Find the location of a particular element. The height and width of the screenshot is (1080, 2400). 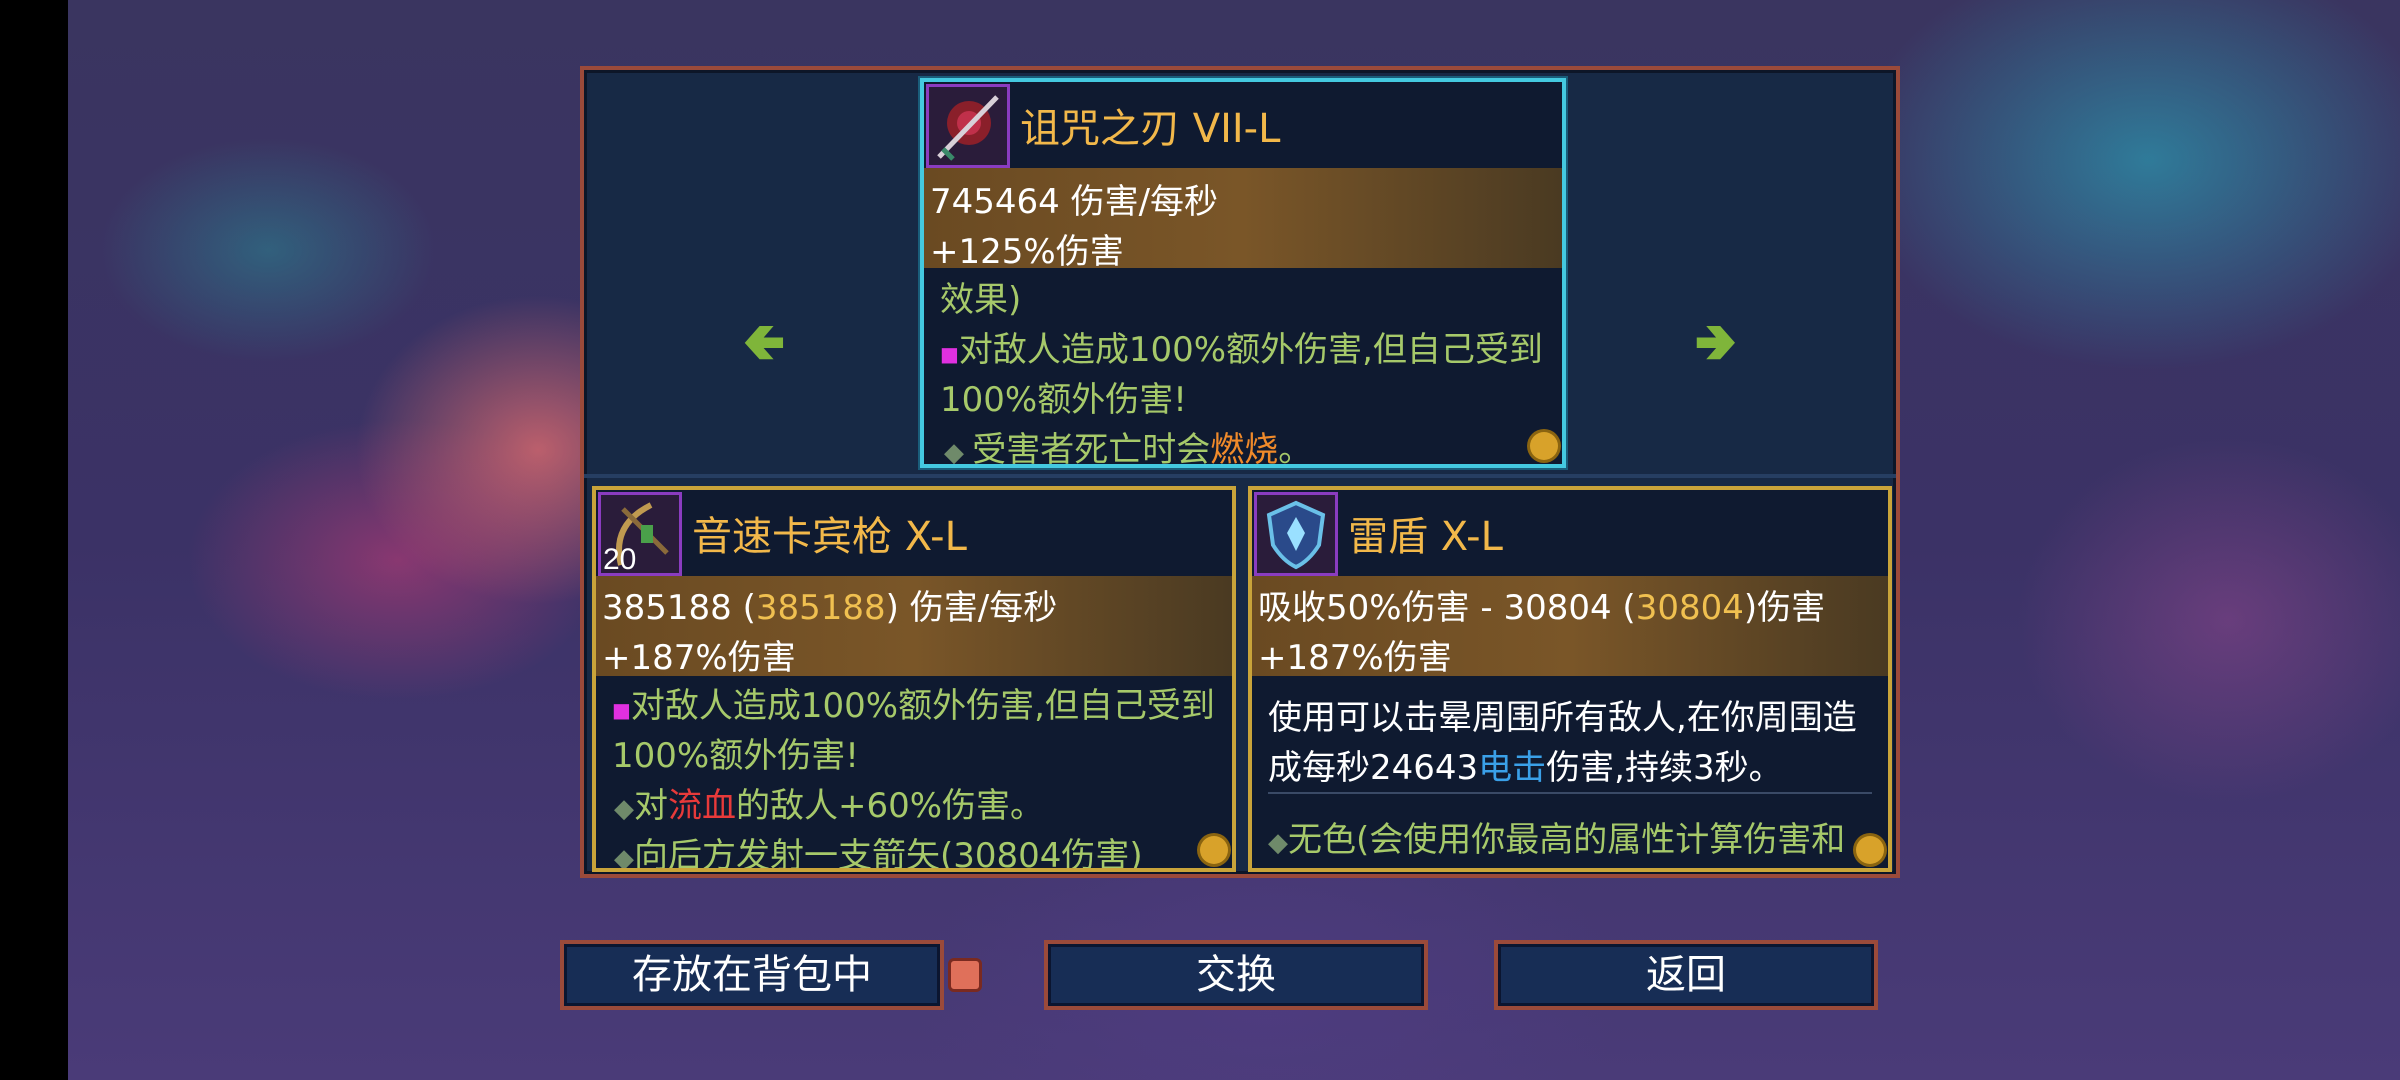

featured-curse-line-2: 100%额外伤害! is located at coordinates (1063, 400).